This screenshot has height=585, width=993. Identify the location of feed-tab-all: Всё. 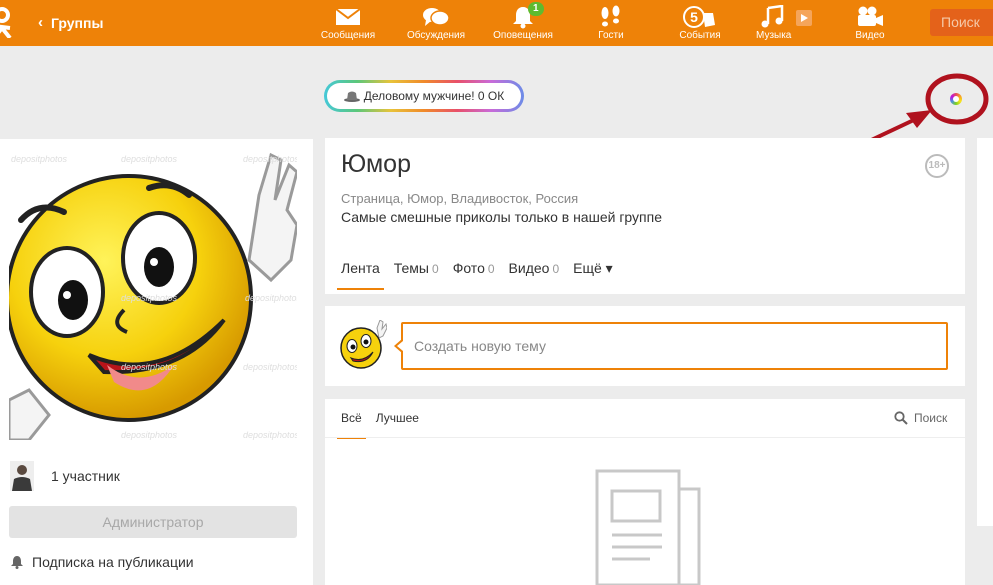
(351, 425).